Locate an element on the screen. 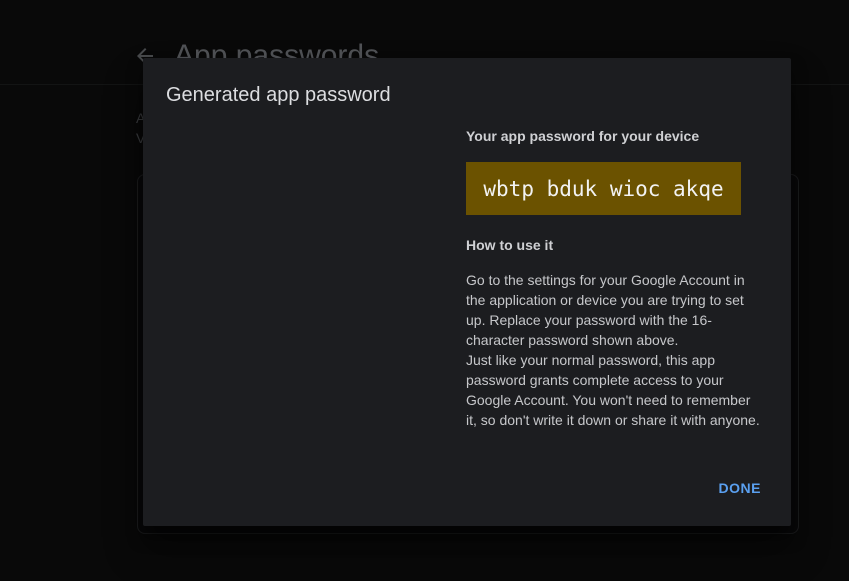 This screenshot has height=581, width=849. password-box: wbtp bduk wioc akqe is located at coordinates (603, 188).